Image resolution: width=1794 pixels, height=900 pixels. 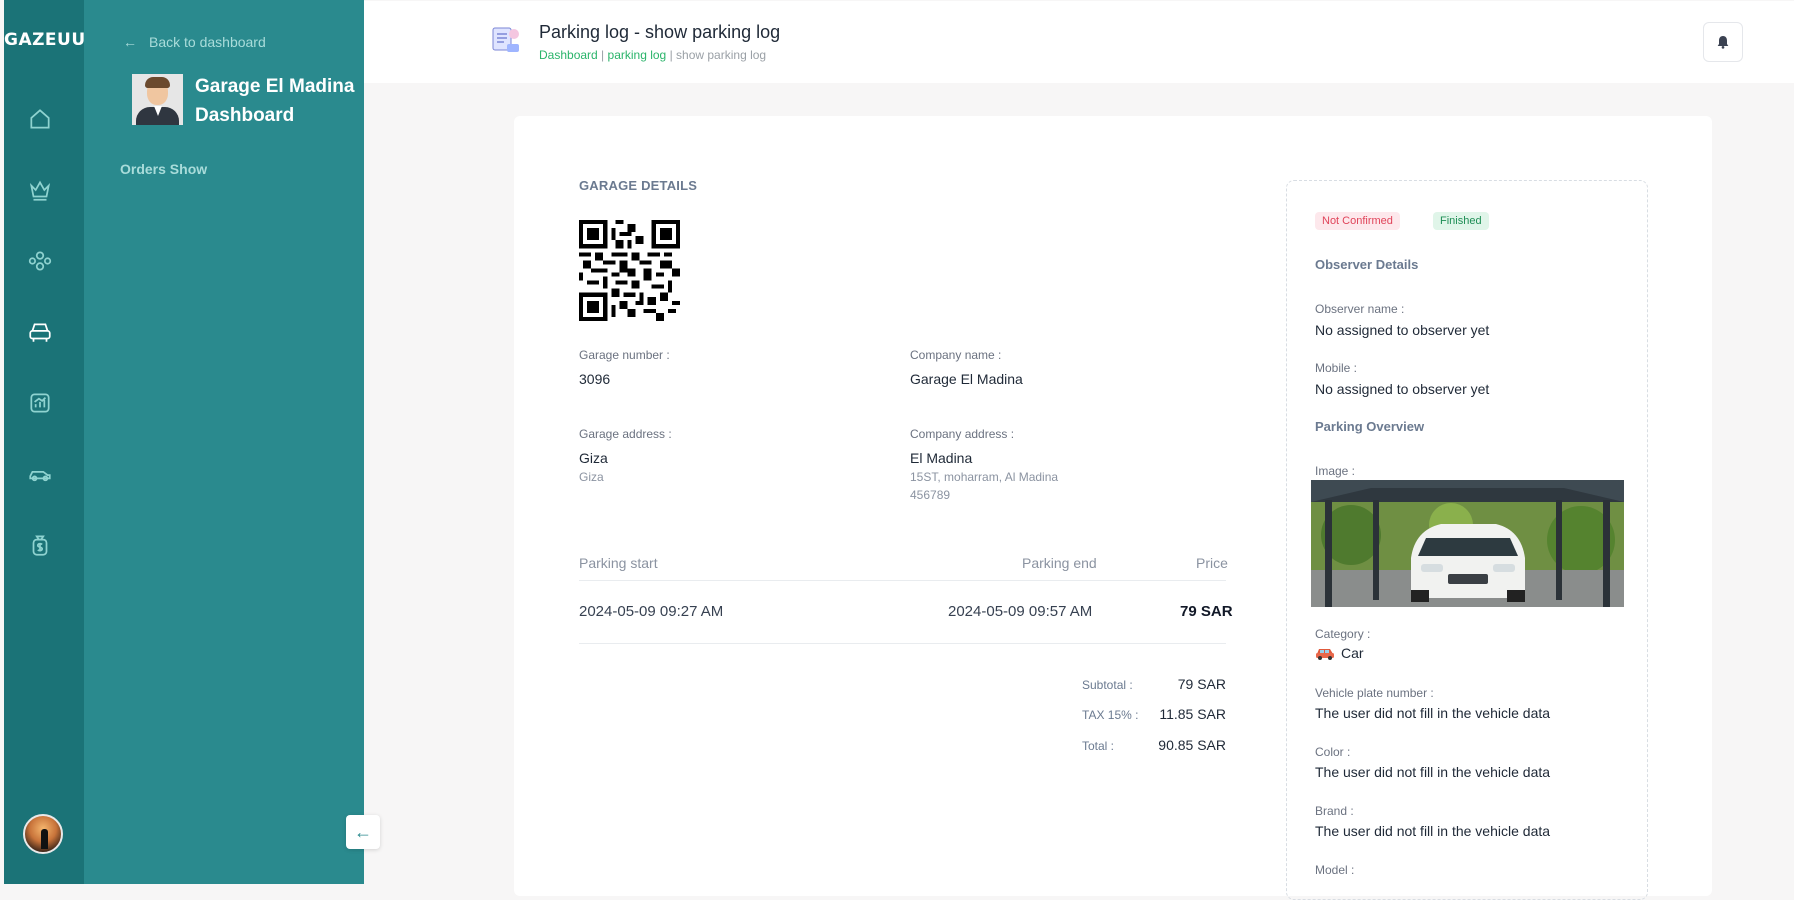 What do you see at coordinates (651, 611) in the screenshot?
I see `parking-start-value: 2024-05-09 09:27 AM` at bounding box center [651, 611].